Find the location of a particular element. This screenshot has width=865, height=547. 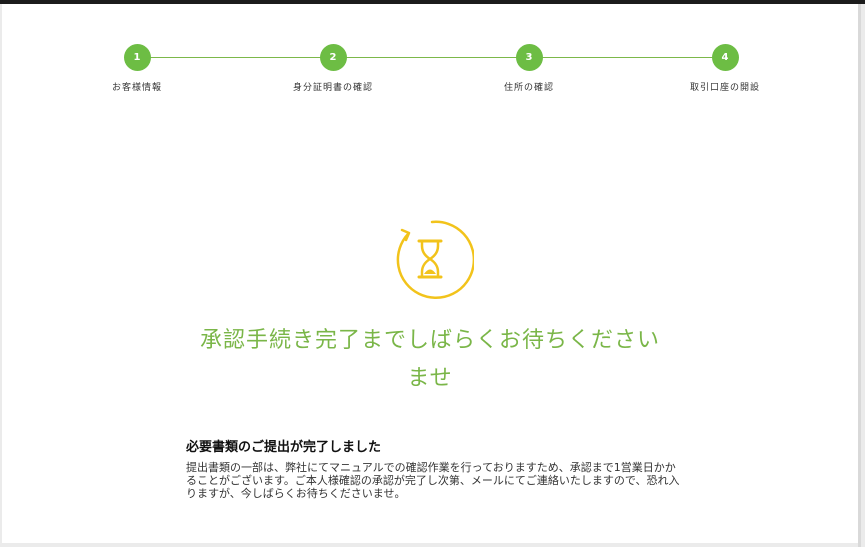

step-label: 取引口座の開設 is located at coordinates (724, 88).